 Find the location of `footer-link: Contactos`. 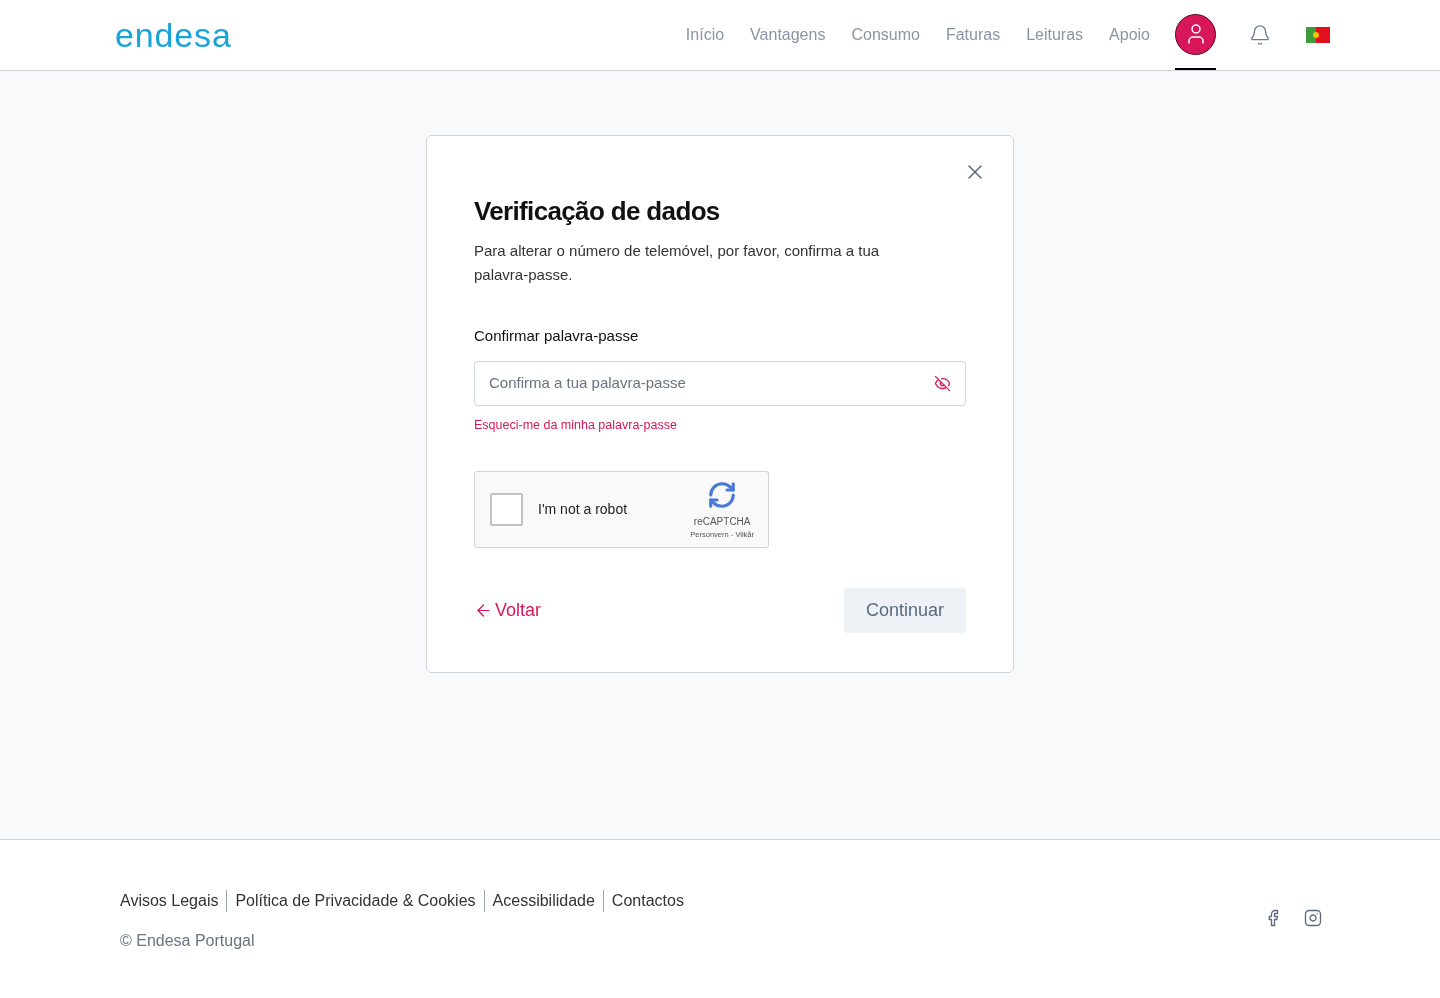

footer-link: Contactos is located at coordinates (647, 901).